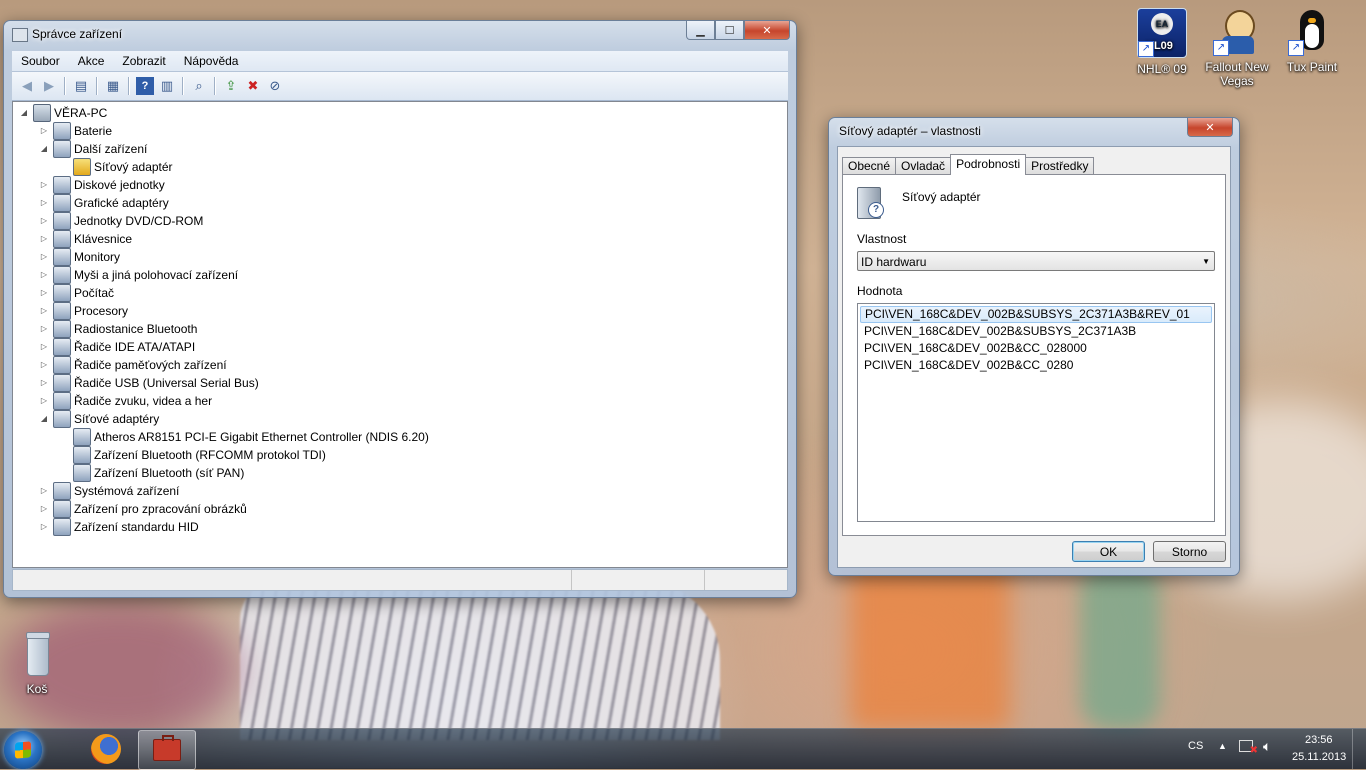 The height and width of the screenshot is (770, 1366). I want to click on value-list-item: PCI\VEN_168C&DEV_002B&CC_0280, so click(1036, 365).